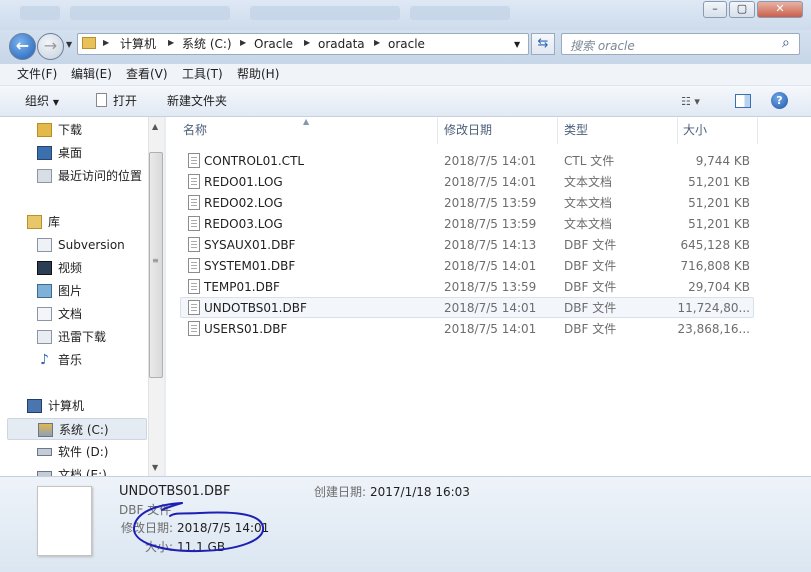  What do you see at coordinates (722, 161) in the screenshot?
I see `file-size: 9,744 KB` at bounding box center [722, 161].